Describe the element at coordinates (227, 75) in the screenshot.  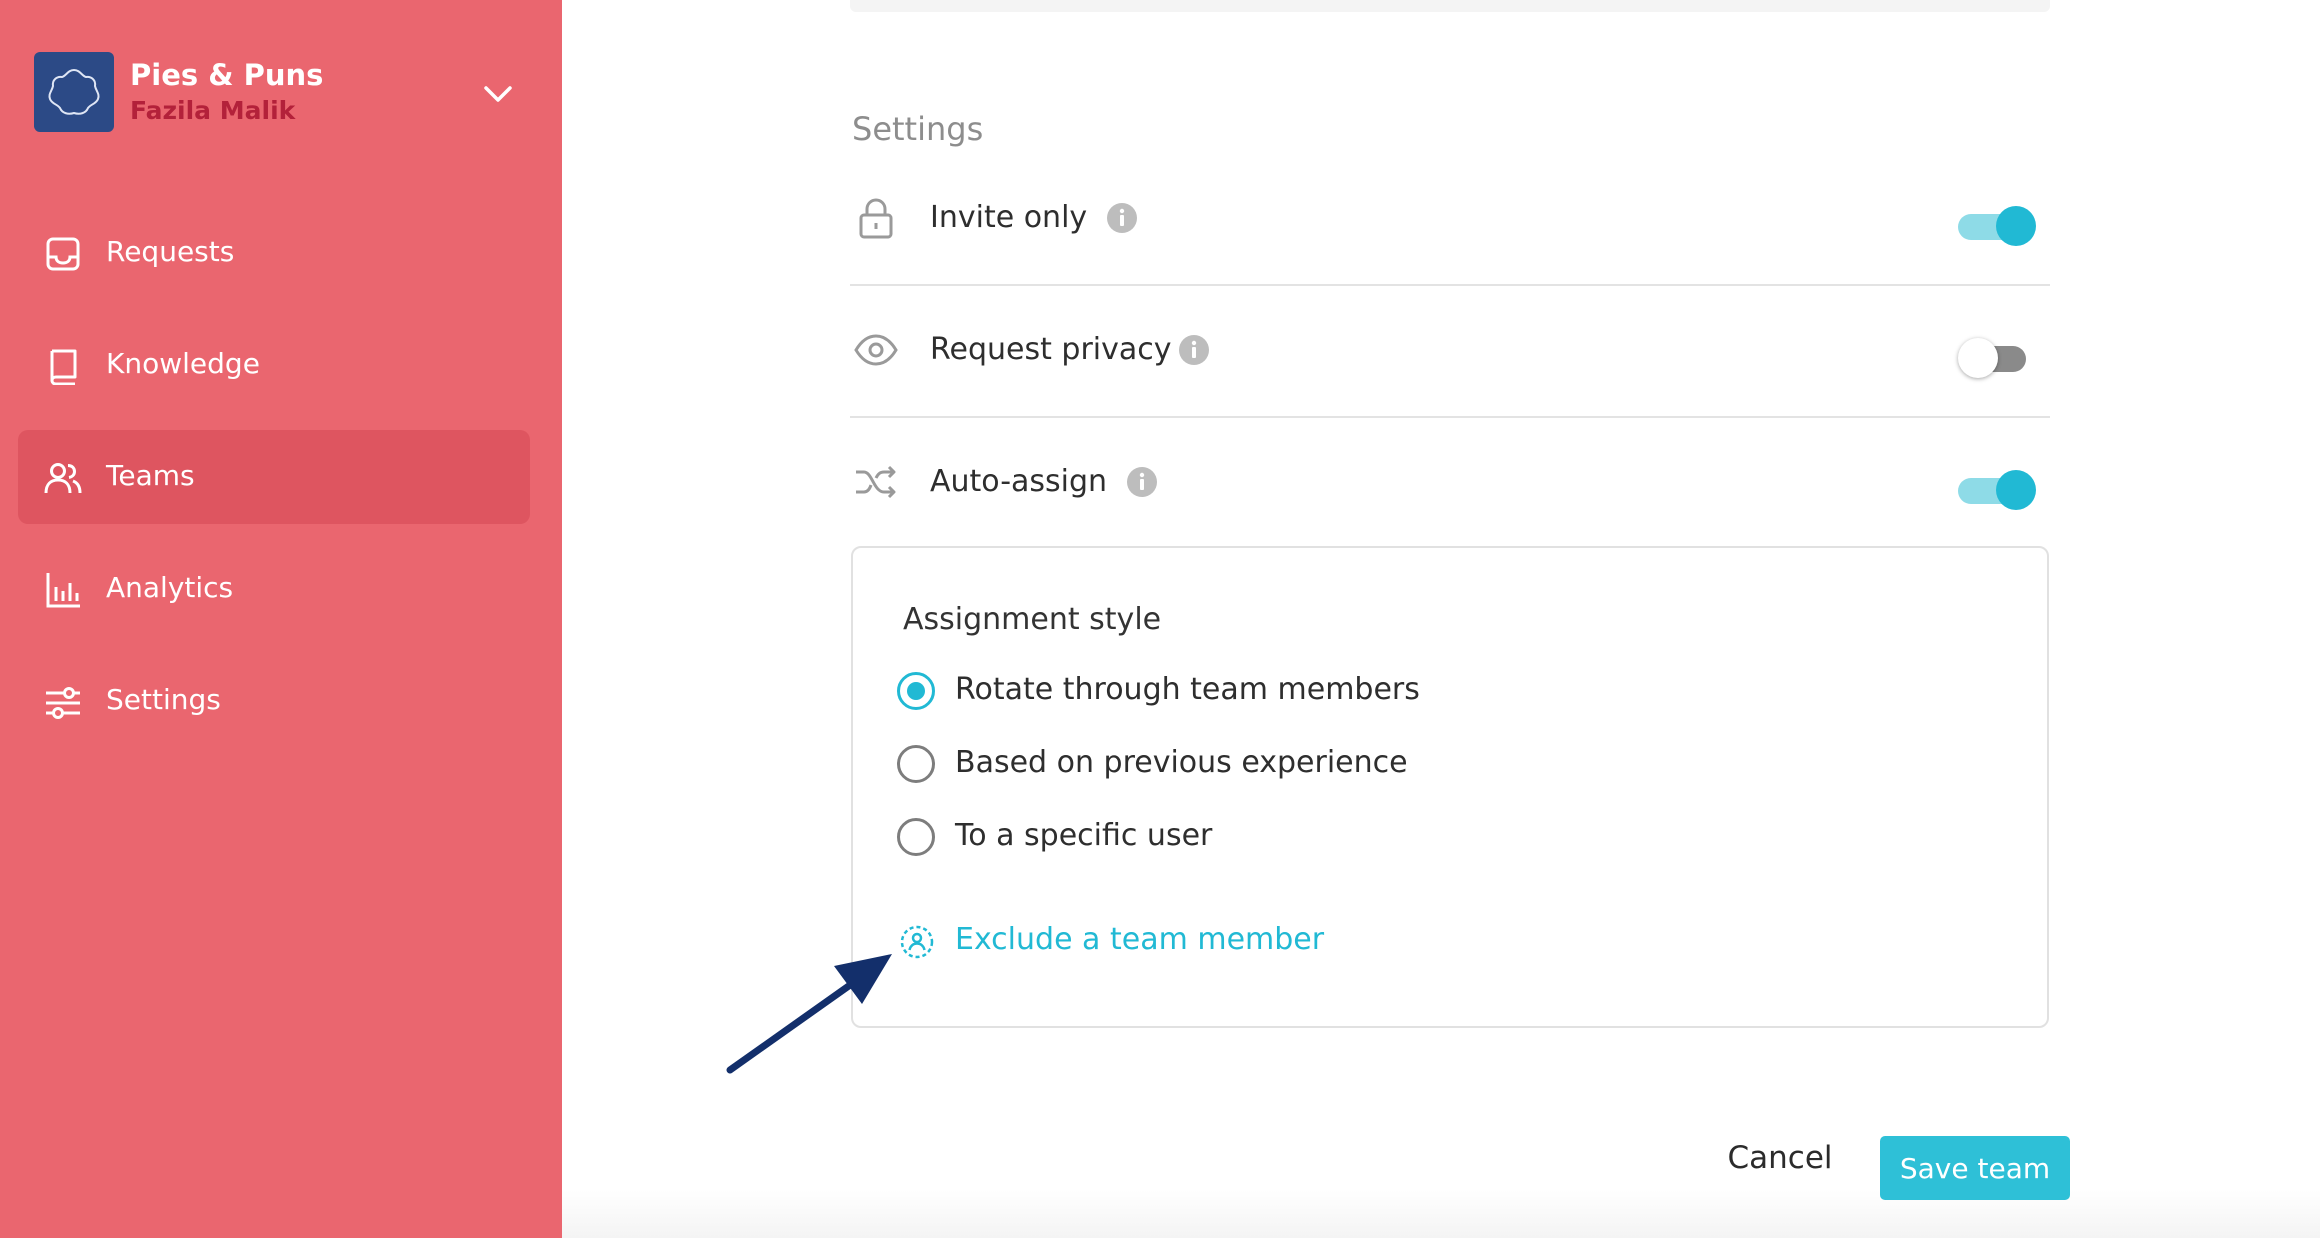
I see `workspace-name: Pies & Puns` at that location.